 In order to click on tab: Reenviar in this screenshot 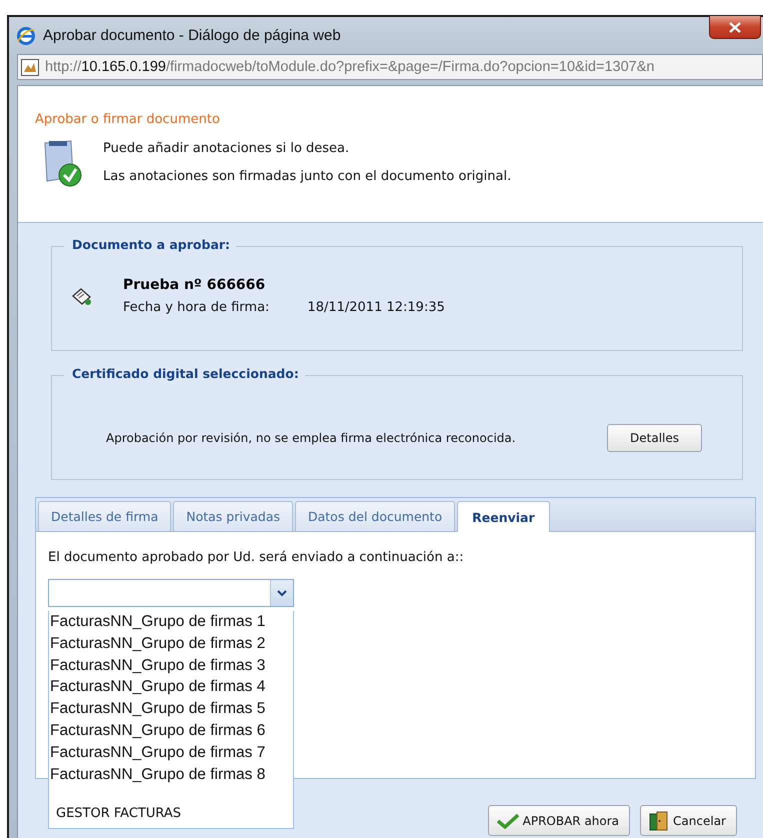, I will do `click(503, 516)`.